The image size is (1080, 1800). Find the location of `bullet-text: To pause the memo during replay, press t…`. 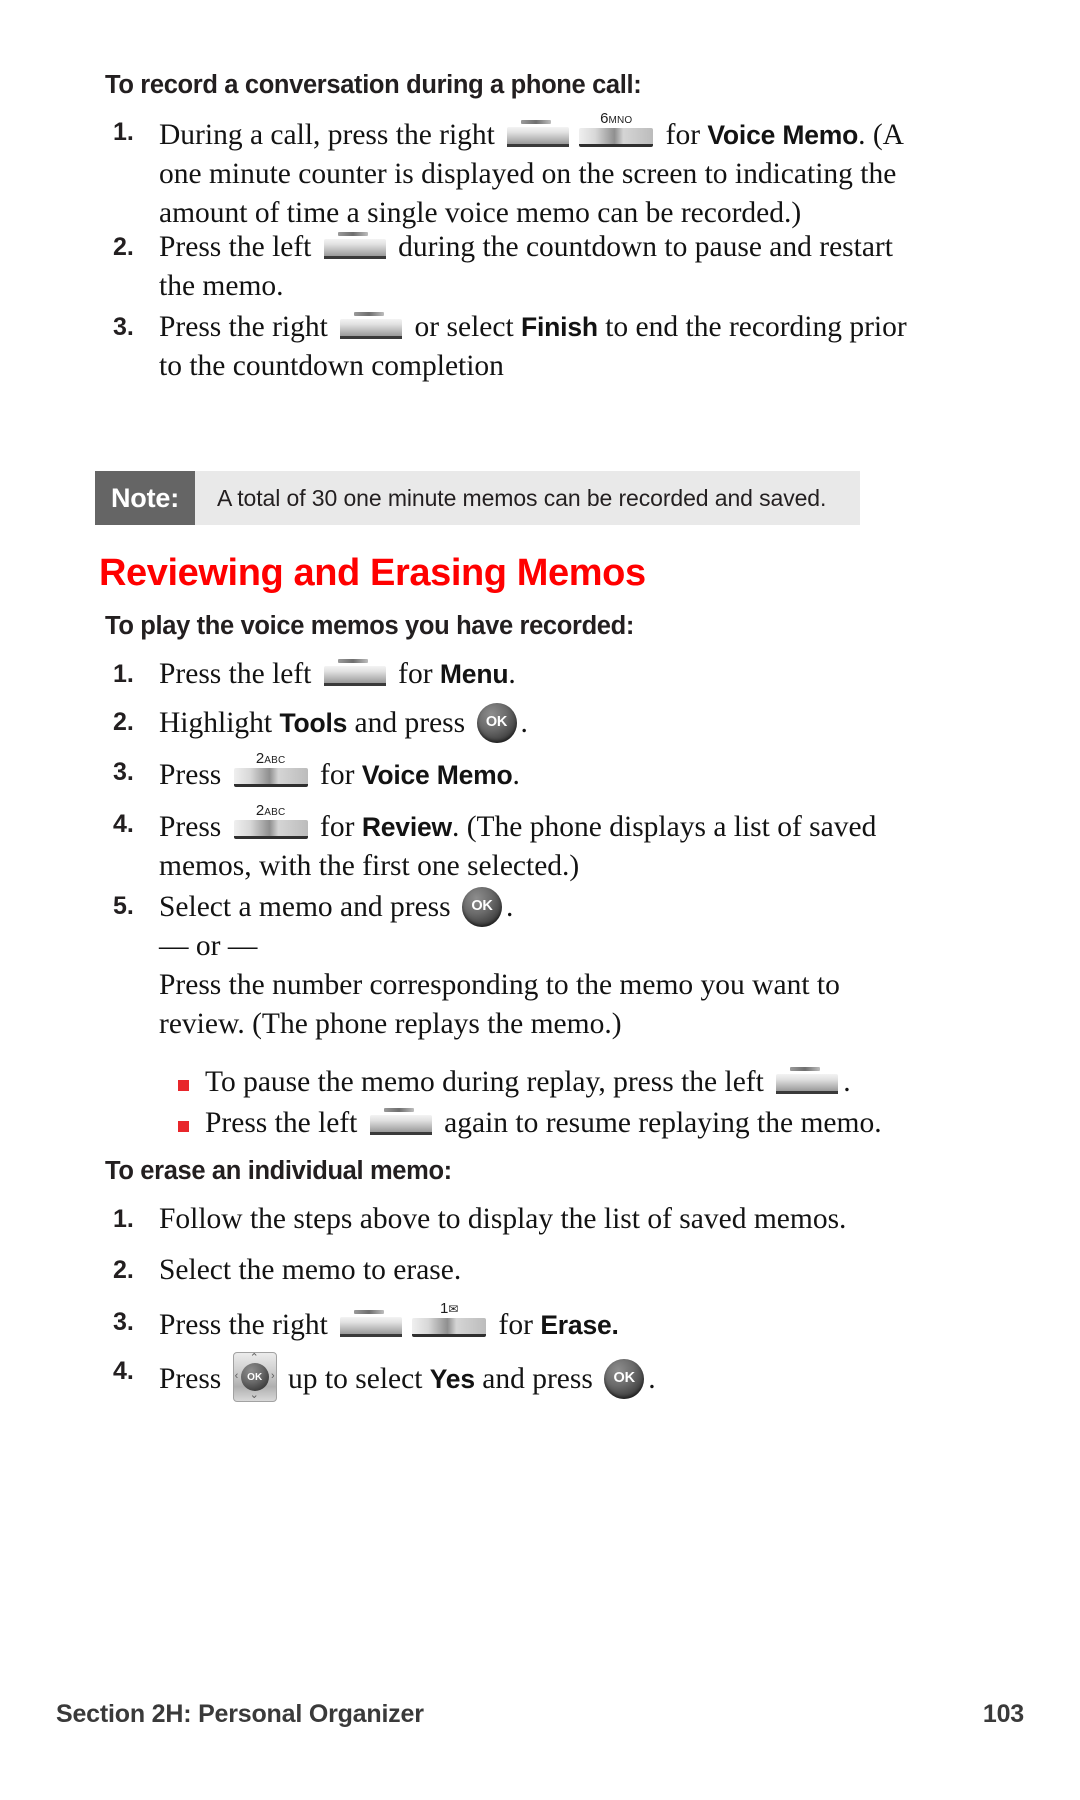

bullet-text: To pause the memo during replay, press t… is located at coordinates (528, 1082).